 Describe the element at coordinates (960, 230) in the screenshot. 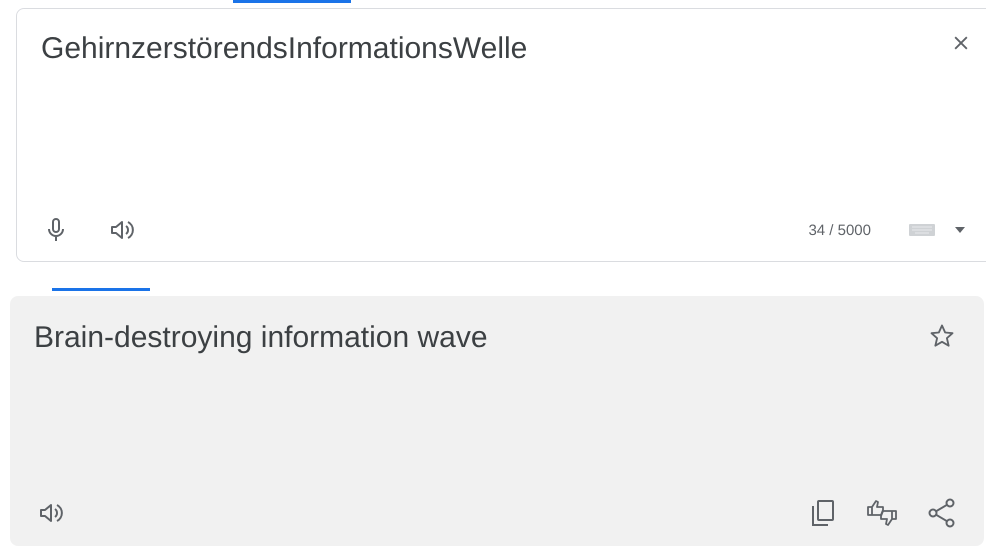

I see `caret-icon` at that location.